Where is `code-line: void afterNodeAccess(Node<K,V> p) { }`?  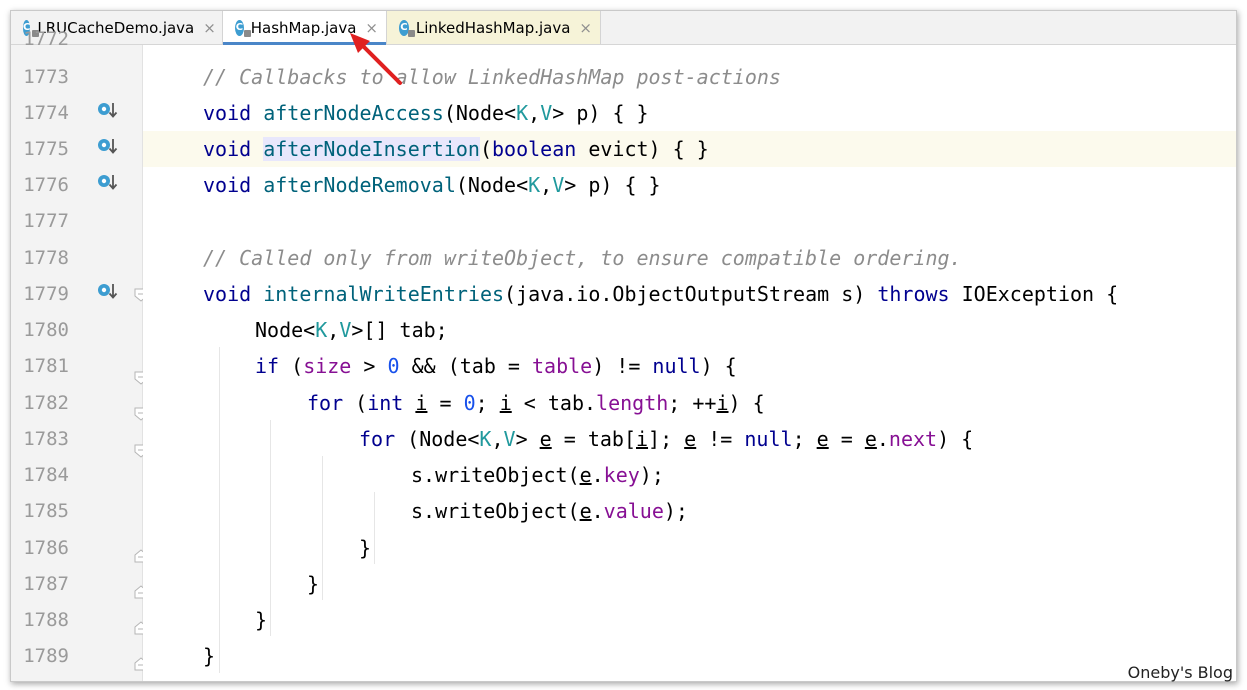 code-line: void afterNodeAccess(Node<K,V> p) { } is located at coordinates (426, 113).